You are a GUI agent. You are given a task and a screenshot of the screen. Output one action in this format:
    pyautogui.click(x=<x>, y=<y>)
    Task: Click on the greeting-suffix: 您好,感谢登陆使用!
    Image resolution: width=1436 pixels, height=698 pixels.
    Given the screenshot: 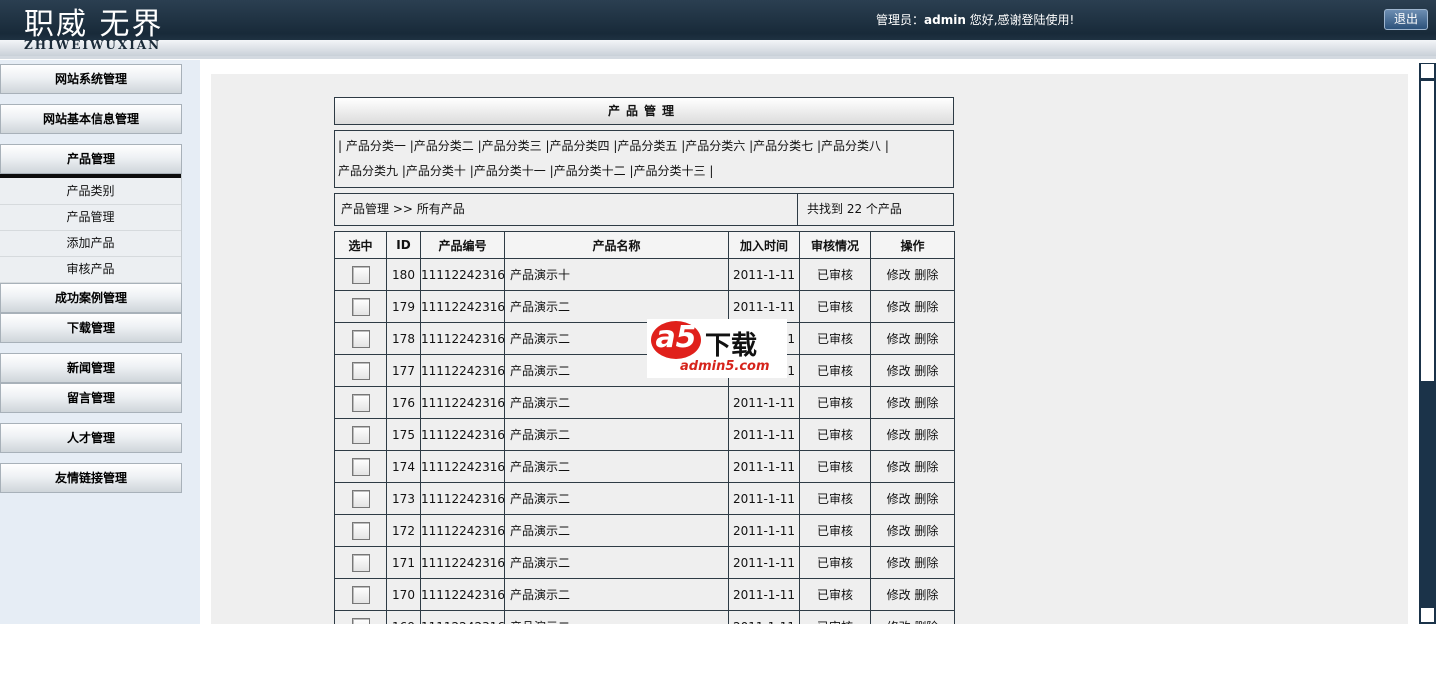 What is the action you would take?
    pyautogui.click(x=1020, y=20)
    